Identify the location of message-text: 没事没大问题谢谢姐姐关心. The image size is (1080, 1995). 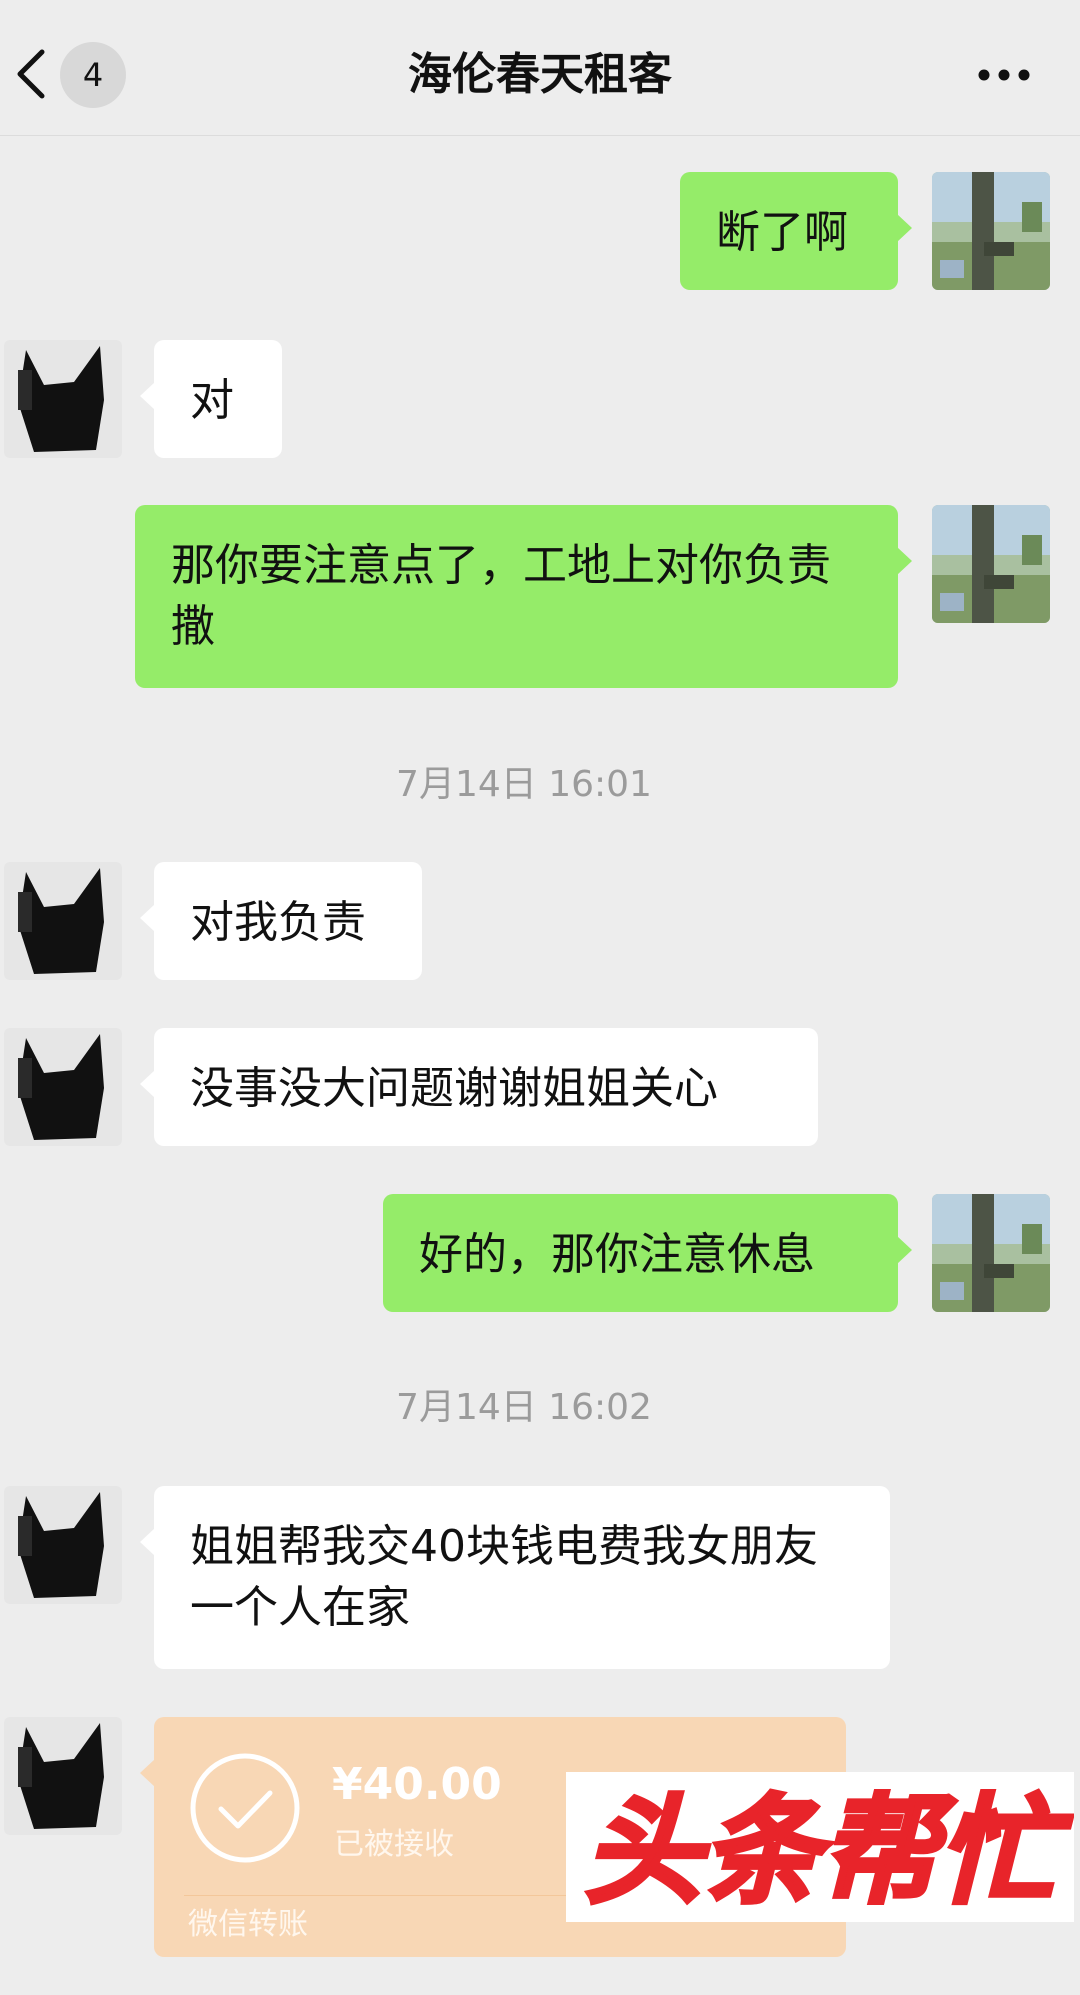
(454, 1088).